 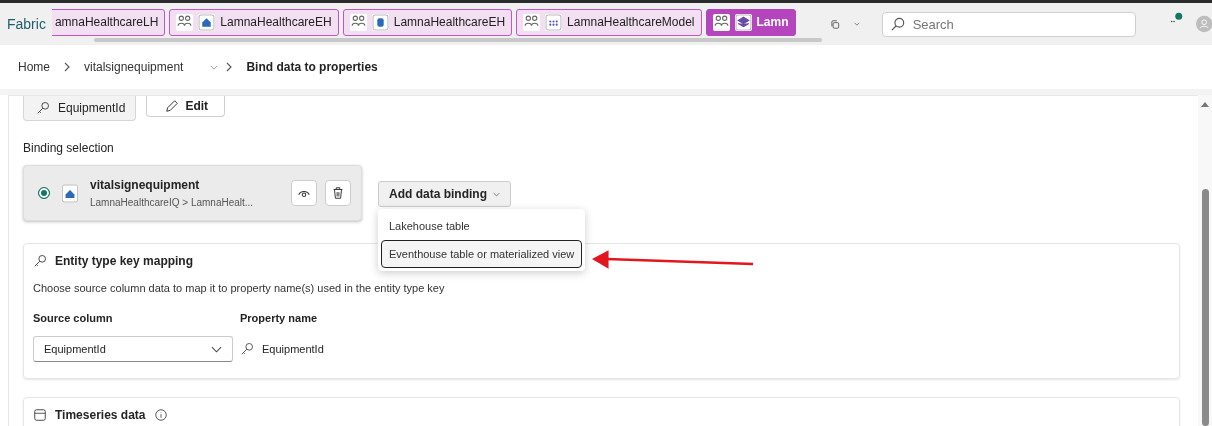 I want to click on search-icon, so click(x=897, y=23).